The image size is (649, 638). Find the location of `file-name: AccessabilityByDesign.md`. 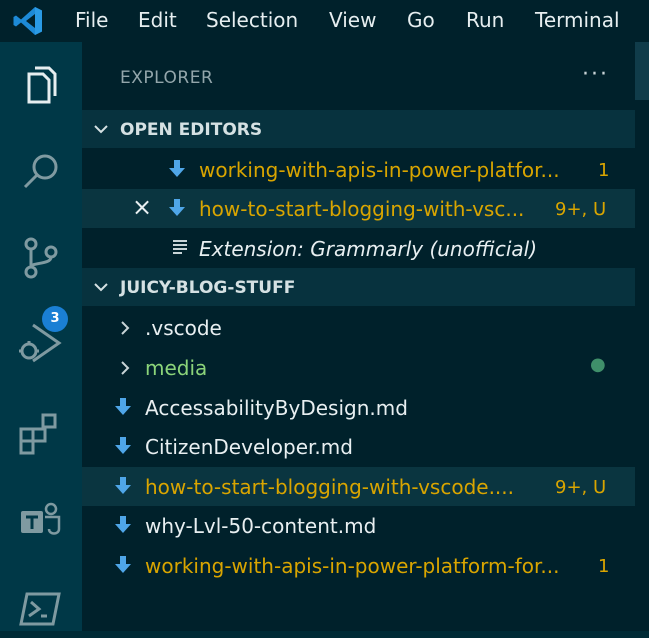

file-name: AccessabilityByDesign.md is located at coordinates (276, 408).